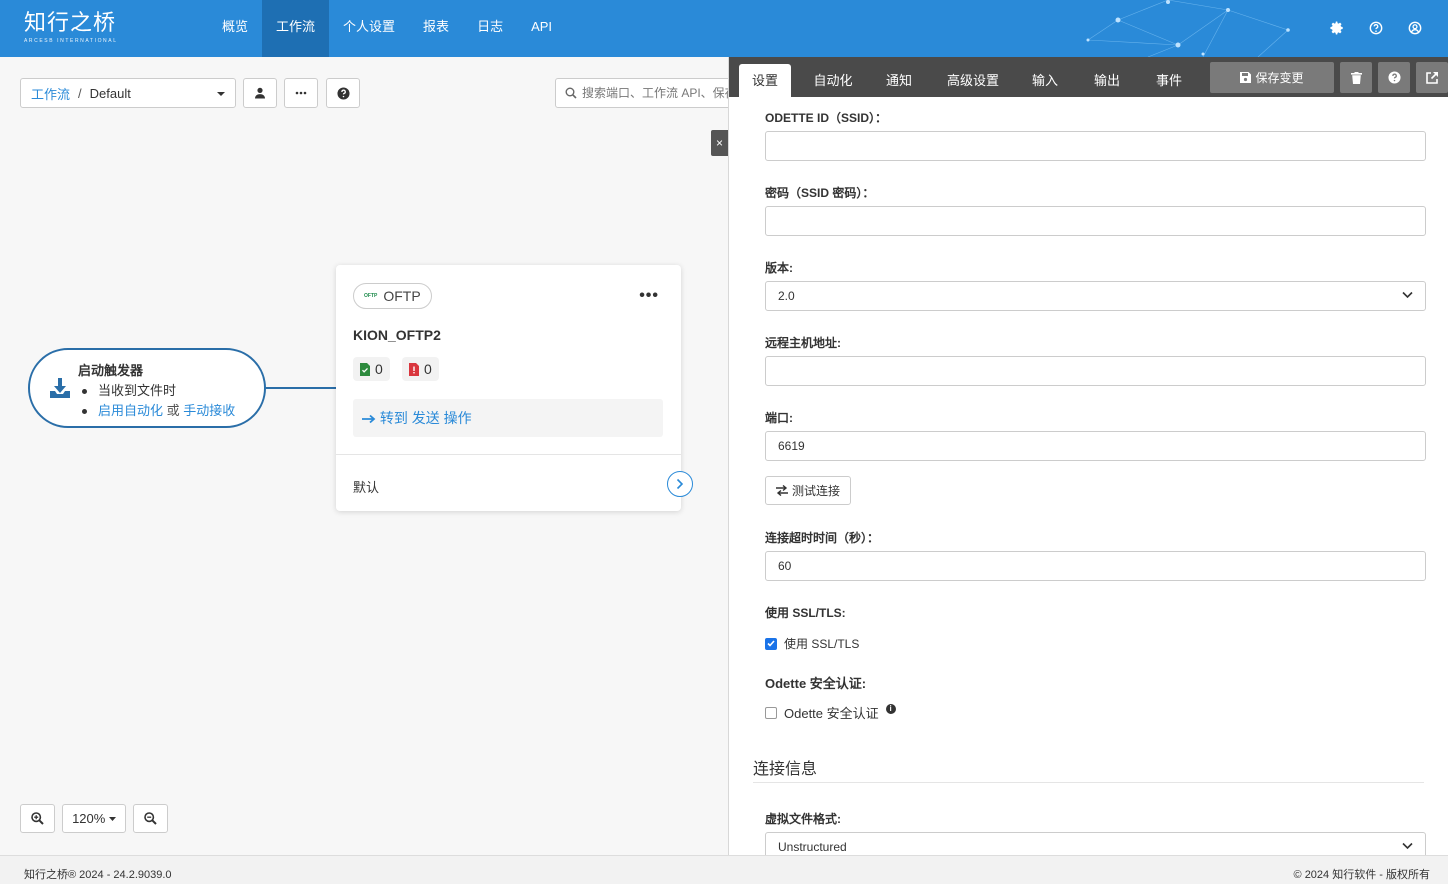 This screenshot has width=1448, height=884. I want to click on test-connection-label: 测试连接, so click(815, 491).